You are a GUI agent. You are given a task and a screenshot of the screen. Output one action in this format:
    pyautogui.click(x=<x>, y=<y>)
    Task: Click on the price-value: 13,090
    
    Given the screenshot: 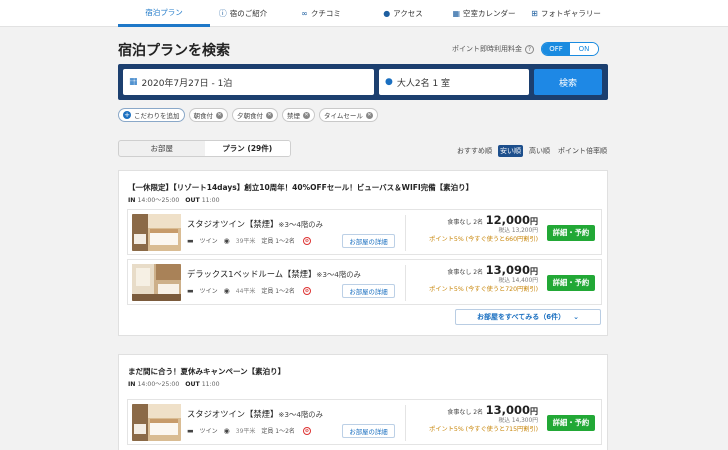 What is the action you would take?
    pyautogui.click(x=507, y=270)
    